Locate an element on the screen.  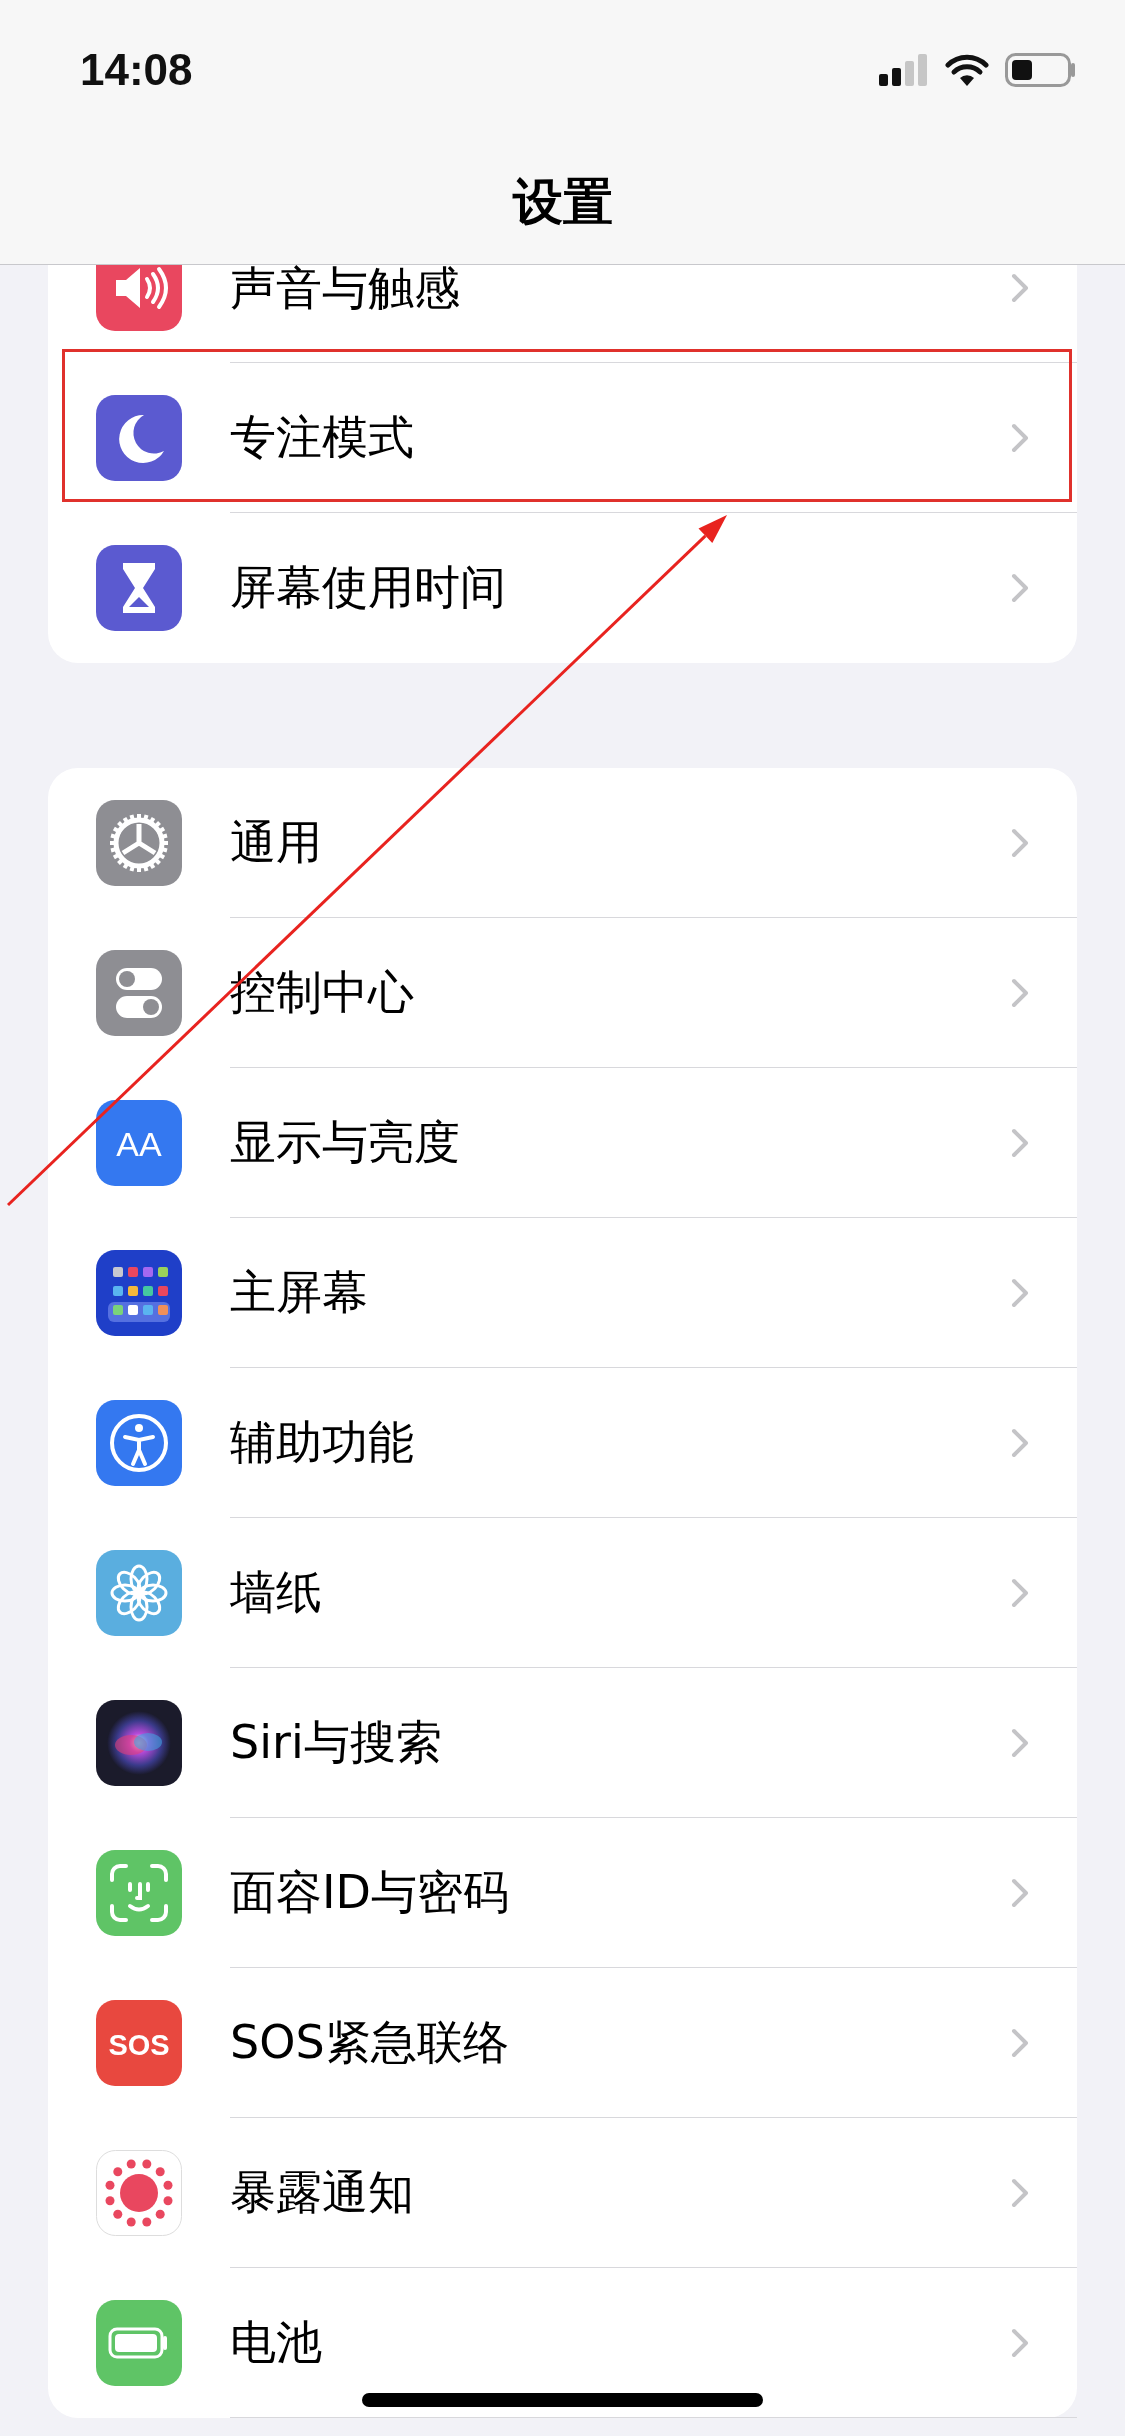
settings-row: 辅助功能 is located at coordinates (562, 1443).